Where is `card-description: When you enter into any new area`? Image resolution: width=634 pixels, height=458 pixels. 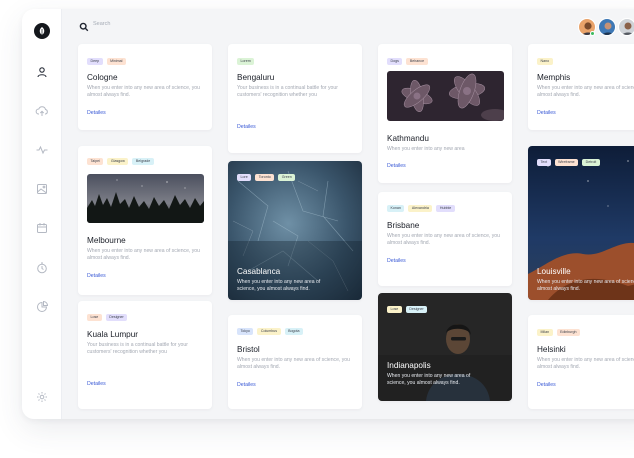 card-description: When you enter into any new area is located at coordinates (426, 149).